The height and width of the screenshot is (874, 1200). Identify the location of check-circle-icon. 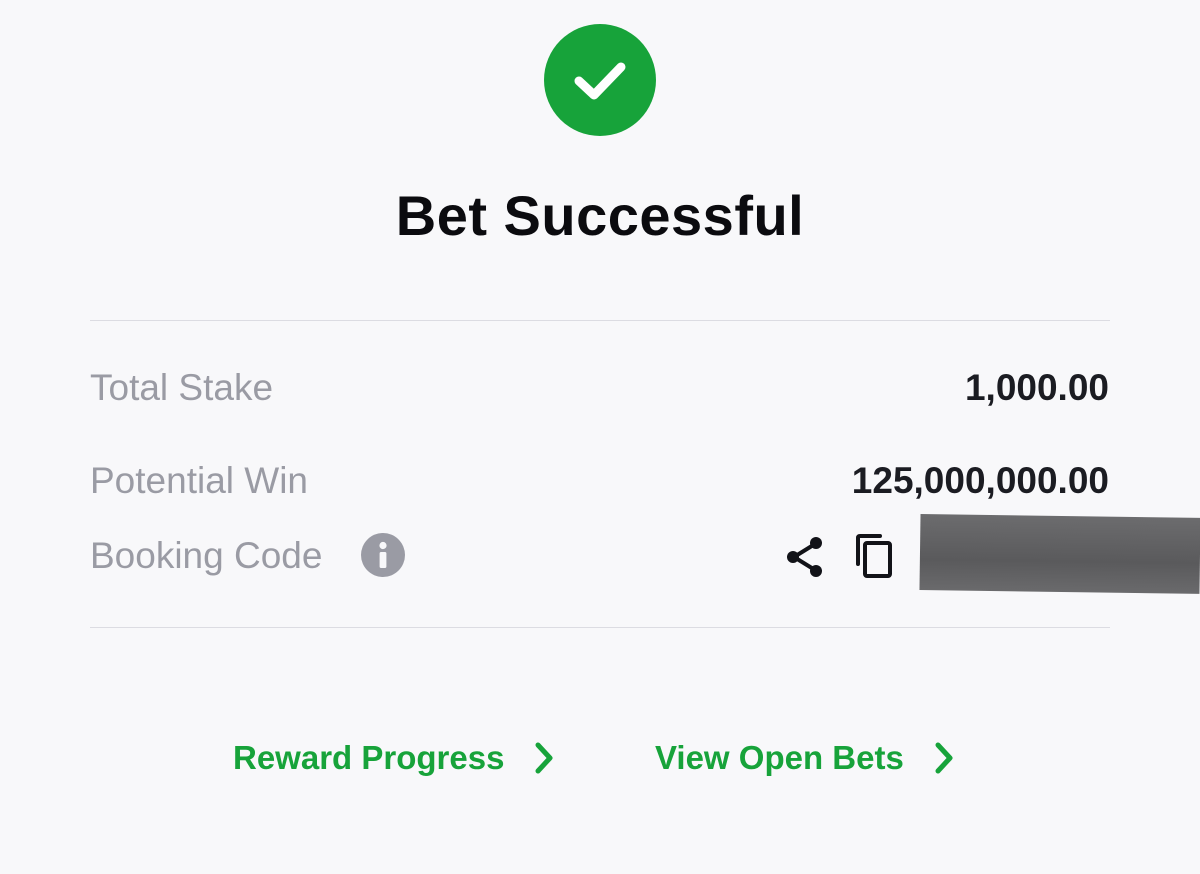
(600, 80).